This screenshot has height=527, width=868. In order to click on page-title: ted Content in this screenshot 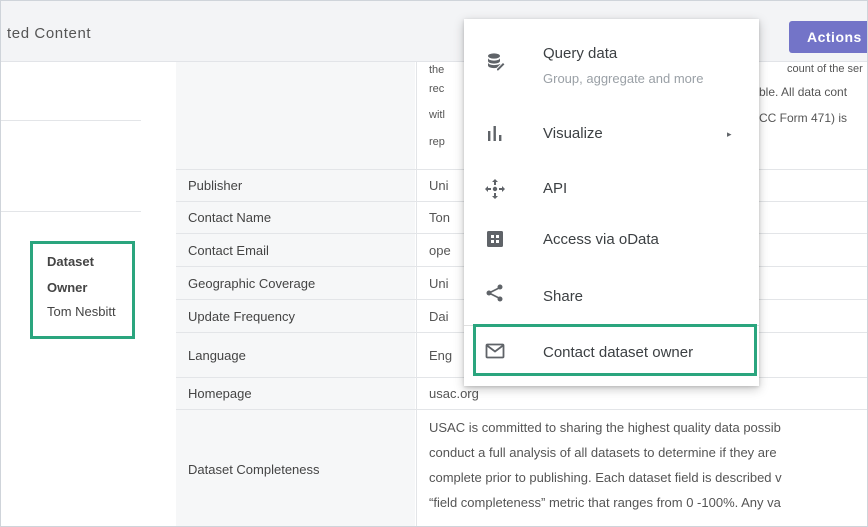, I will do `click(49, 33)`.